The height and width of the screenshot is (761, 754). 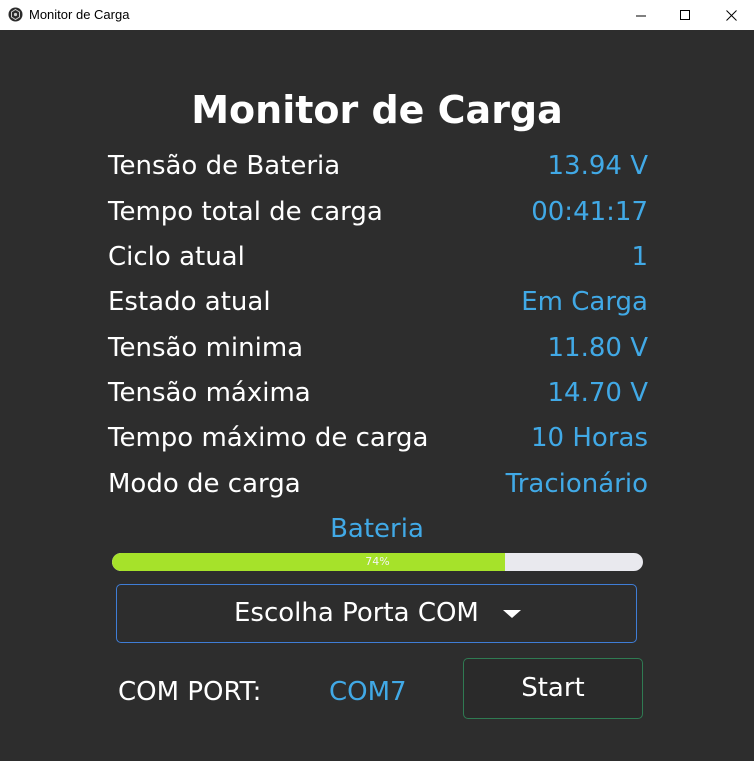 I want to click on maximize-button, so click(x=685, y=15).